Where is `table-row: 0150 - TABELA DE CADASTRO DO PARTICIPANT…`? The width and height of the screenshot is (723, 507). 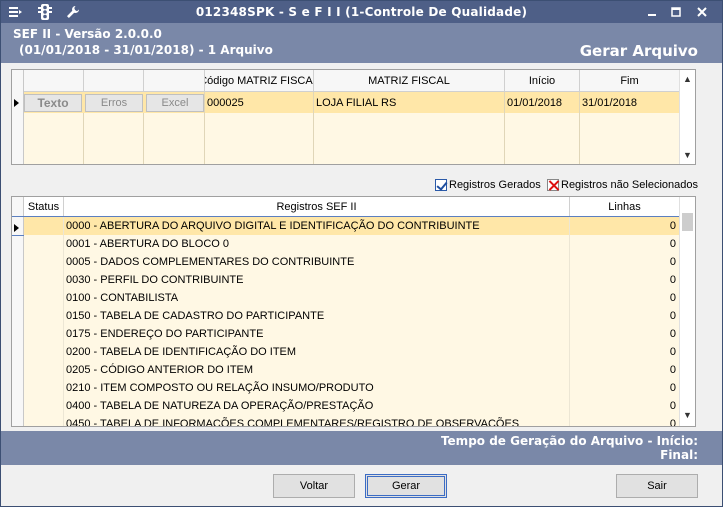 table-row: 0150 - TABELA DE CADASTRO DO PARTICIPANT… is located at coordinates (346, 316).